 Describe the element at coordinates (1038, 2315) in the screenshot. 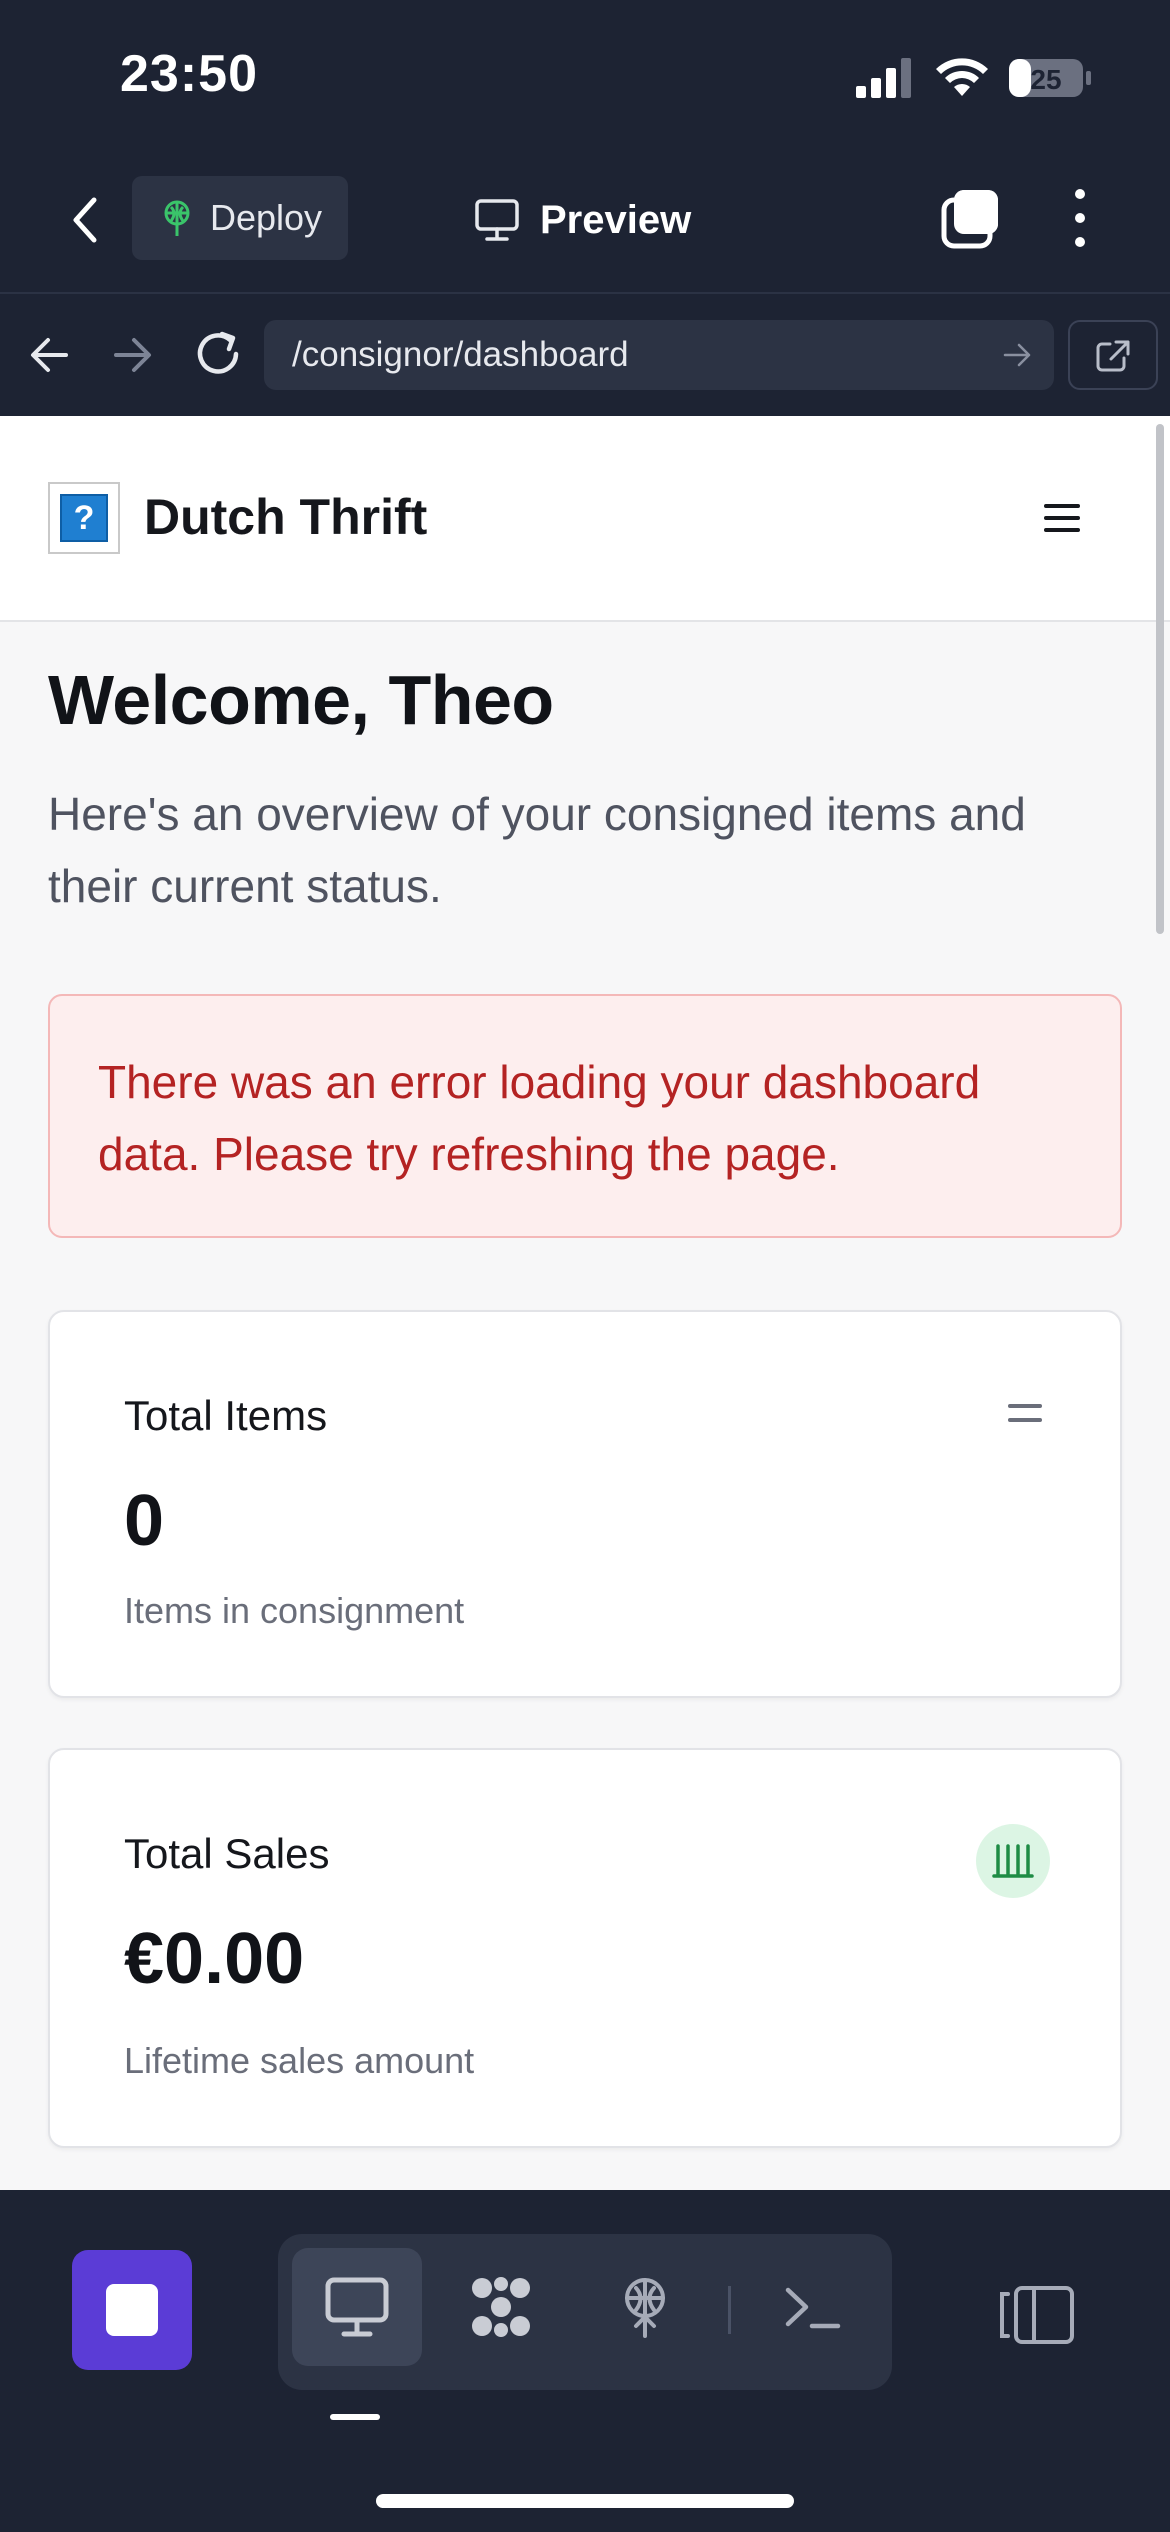

I see `side-panel-icon` at that location.